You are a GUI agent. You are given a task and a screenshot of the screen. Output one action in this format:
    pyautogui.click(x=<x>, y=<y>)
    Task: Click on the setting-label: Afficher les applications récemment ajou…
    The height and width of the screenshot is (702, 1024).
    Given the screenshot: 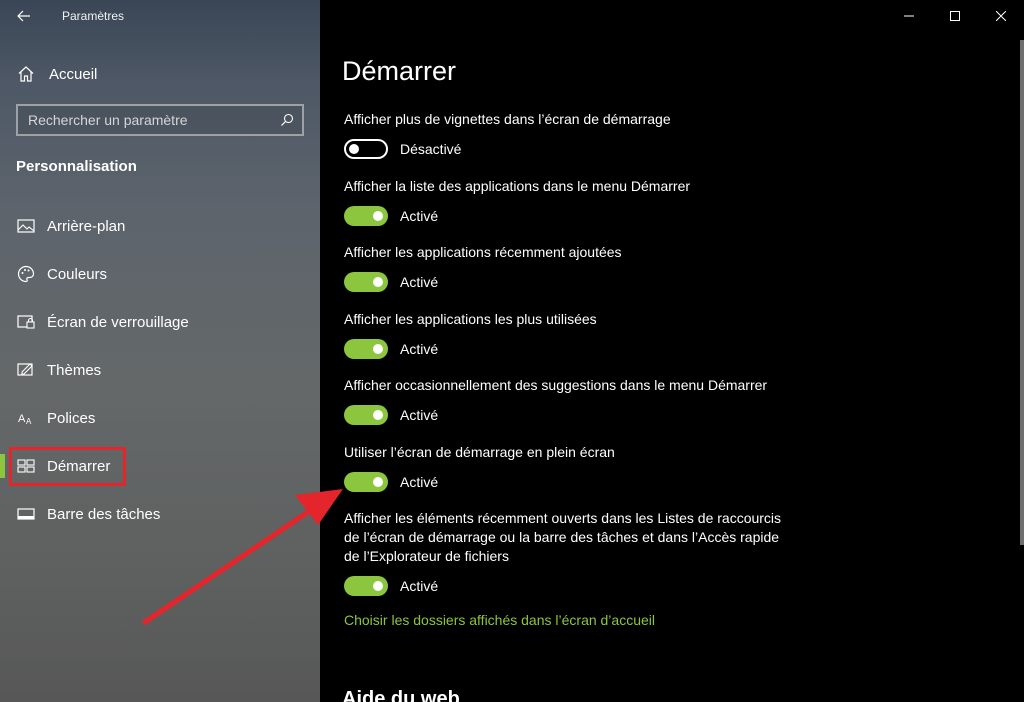 What is the action you would take?
    pyautogui.click(x=483, y=252)
    